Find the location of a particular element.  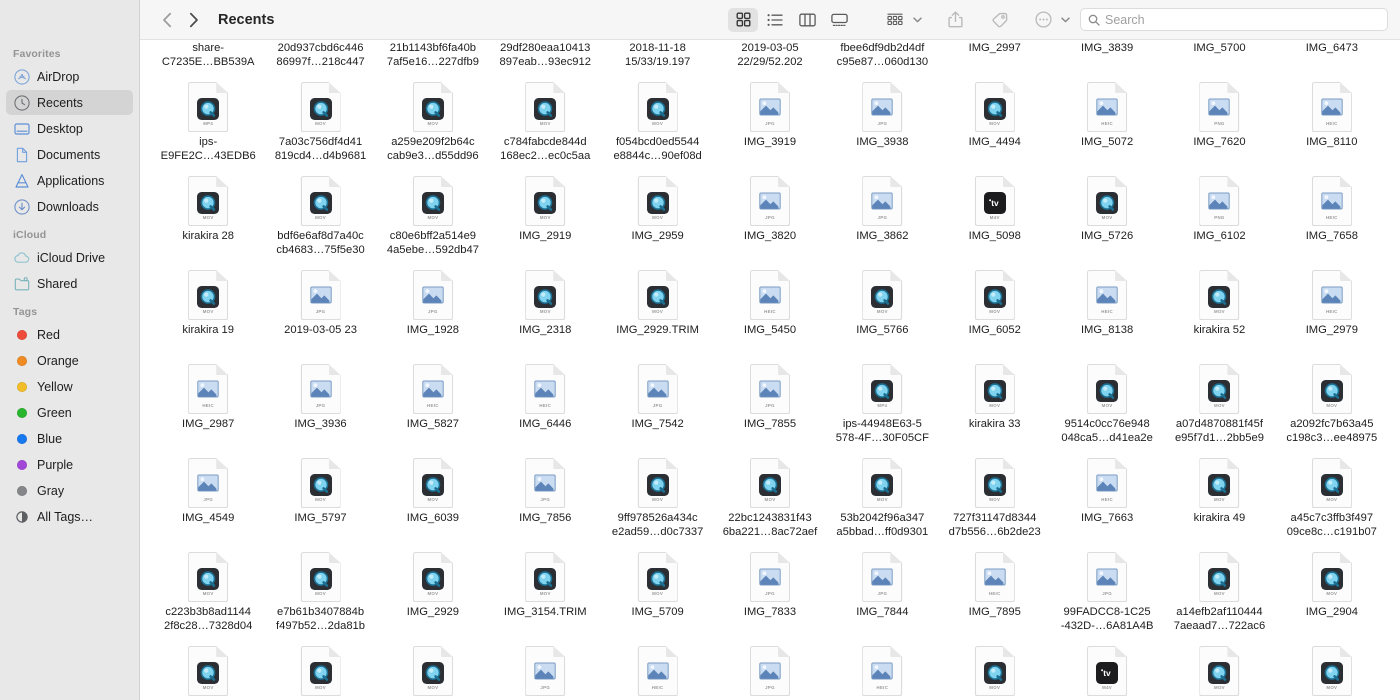

file-item: mov a14efb2af110444 7aeaad7…722ac6 is located at coordinates (1219, 595).